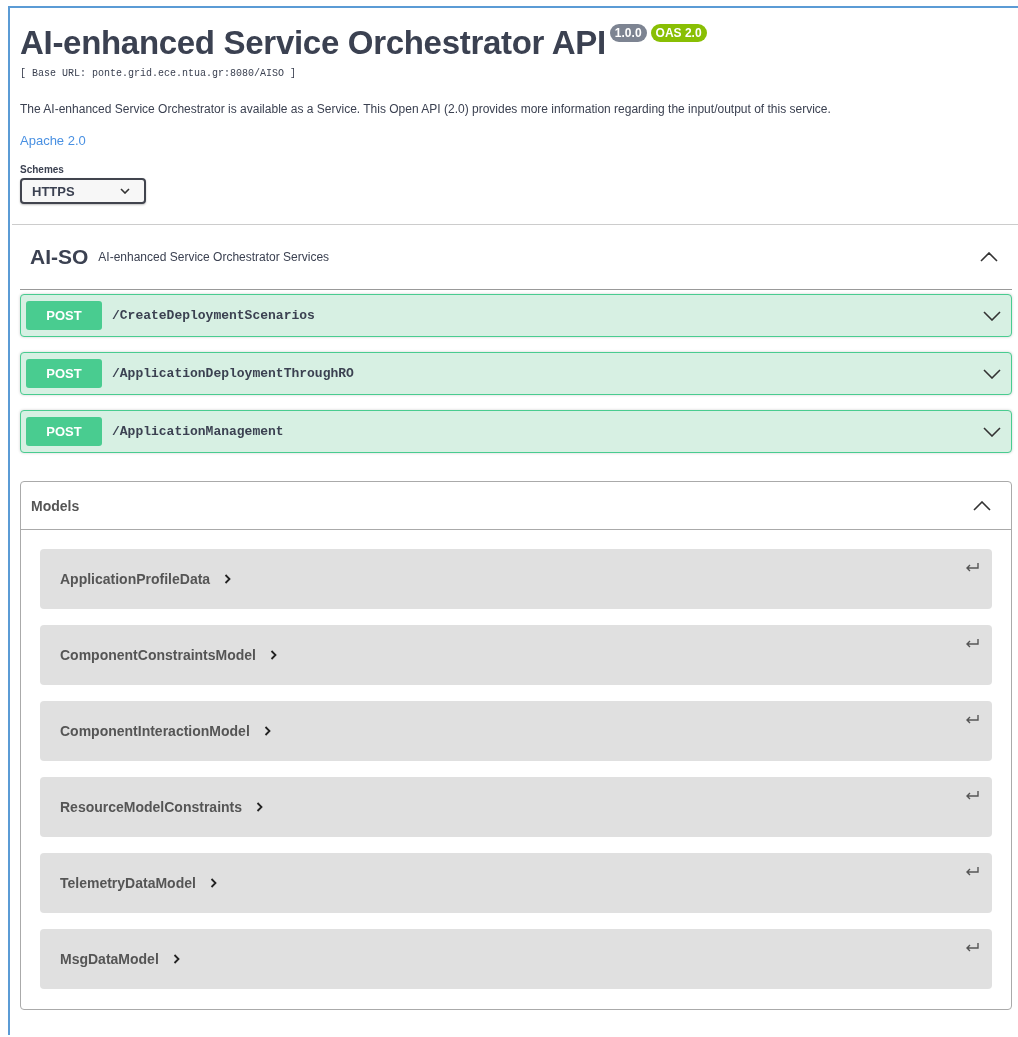  What do you see at coordinates (313, 43) in the screenshot?
I see `api-title: AI-enhanced Service Orchestrator API` at bounding box center [313, 43].